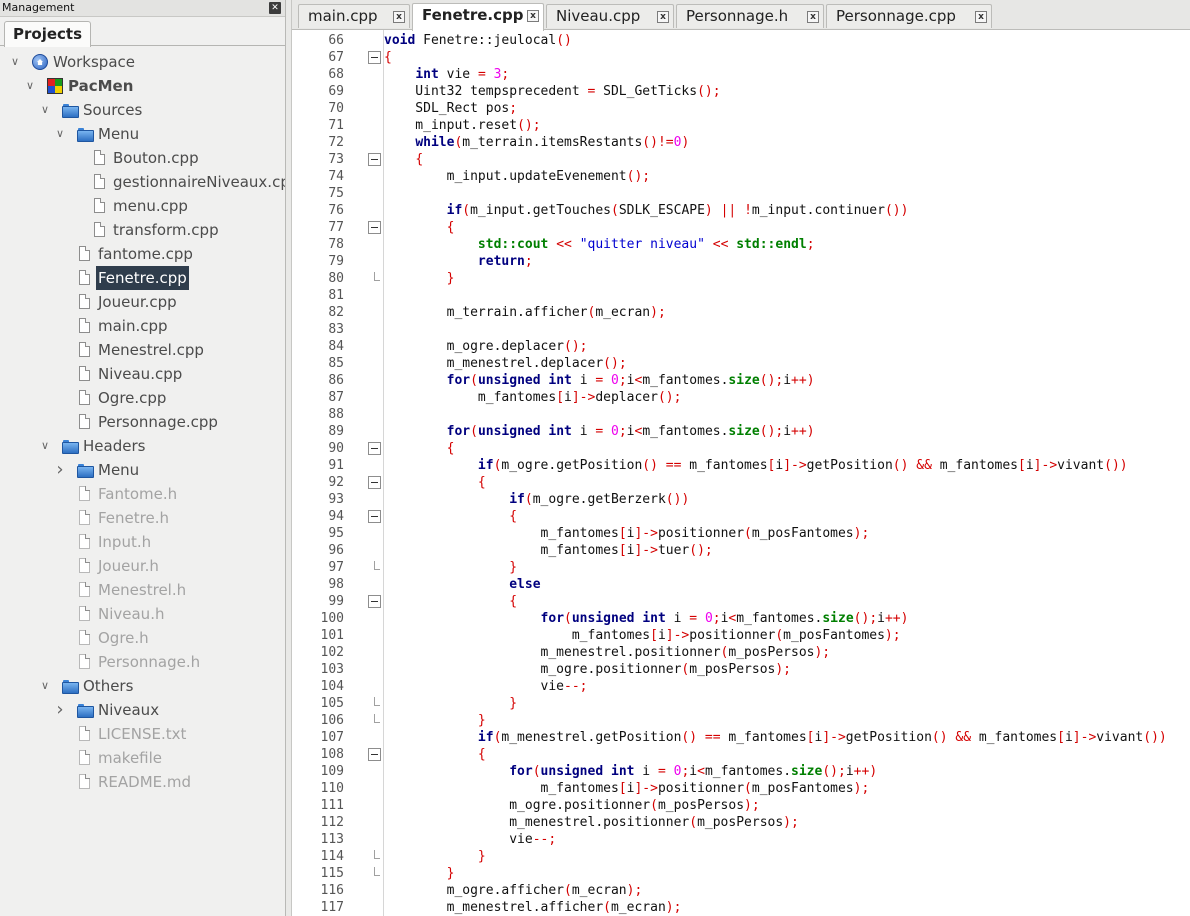 The width and height of the screenshot is (1190, 916). Describe the element at coordinates (741, 295) in the screenshot. I see `code-line: 81` at that location.